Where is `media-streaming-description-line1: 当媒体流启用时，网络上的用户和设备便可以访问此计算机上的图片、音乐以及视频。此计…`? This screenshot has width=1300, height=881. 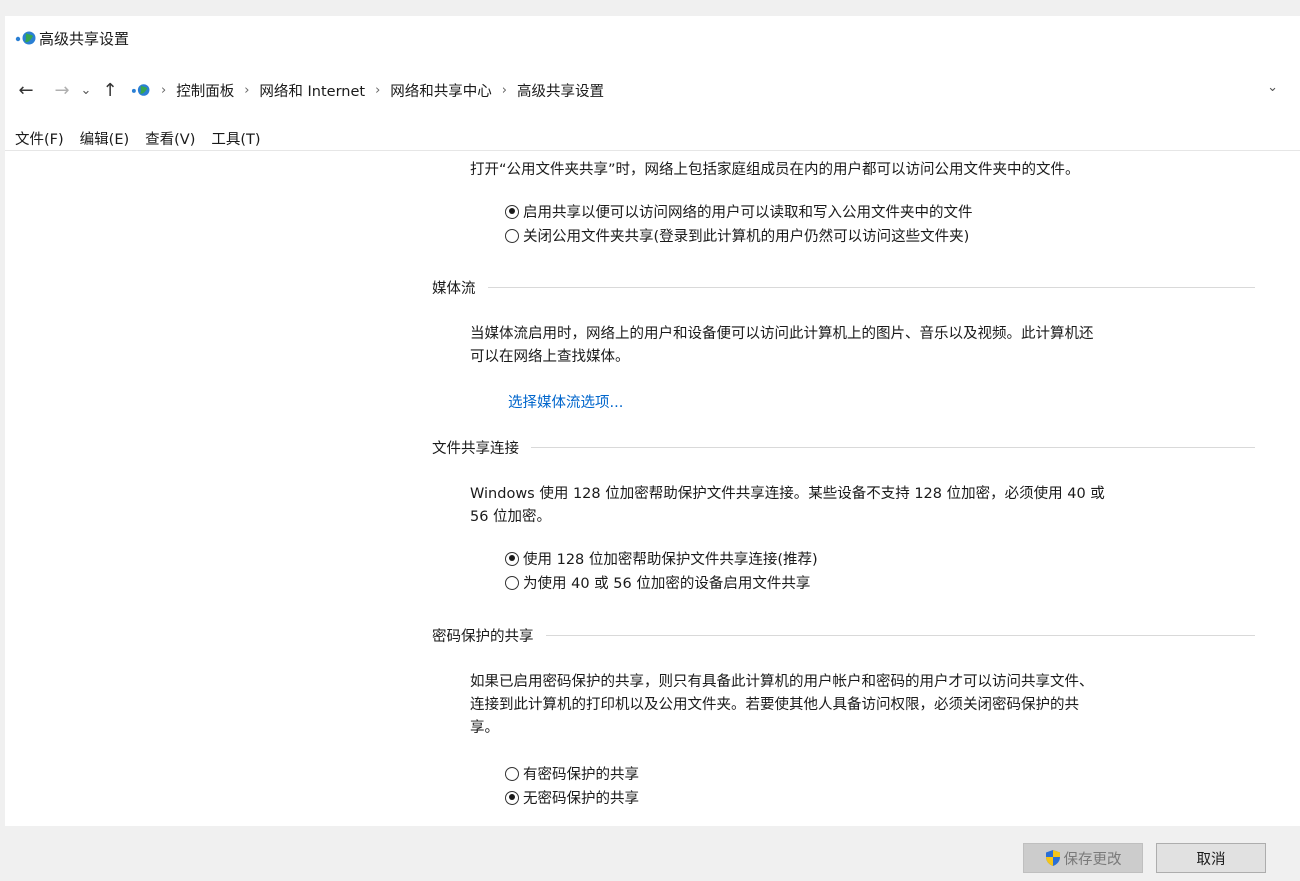 media-streaming-description-line1: 当媒体流启用时，网络上的用户和设备便可以访问此计算机上的图片、音乐以及视频。此计… is located at coordinates (782, 334).